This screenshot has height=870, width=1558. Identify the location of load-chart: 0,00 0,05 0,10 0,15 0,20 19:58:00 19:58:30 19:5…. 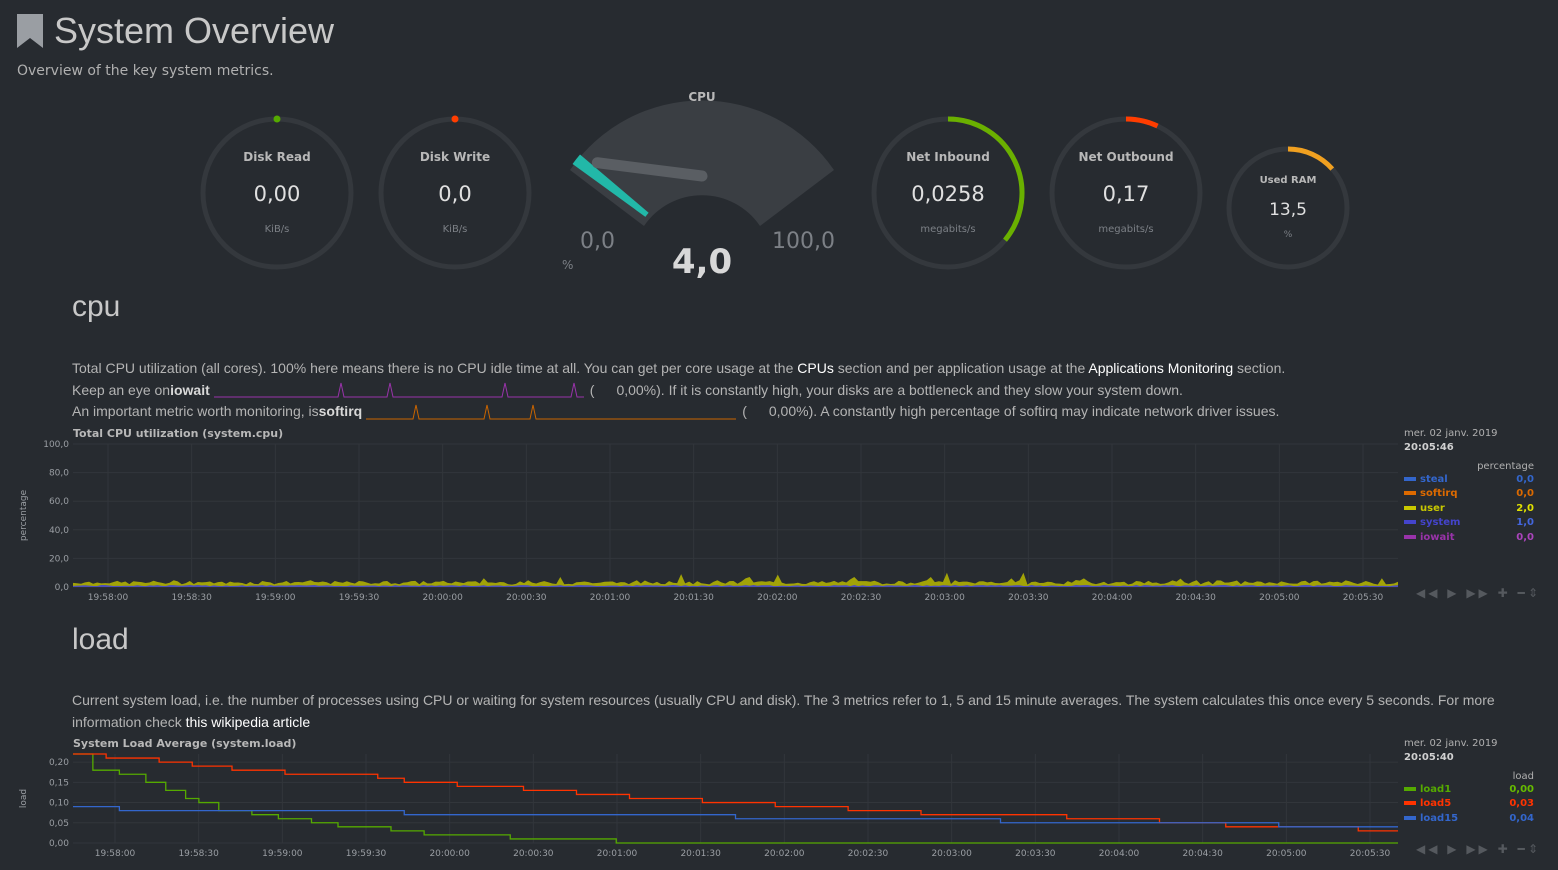
(700, 806).